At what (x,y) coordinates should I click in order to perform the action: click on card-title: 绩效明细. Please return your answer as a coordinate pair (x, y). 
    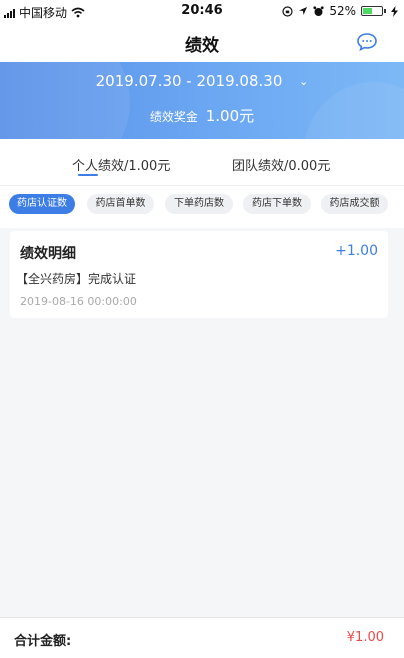
    Looking at the image, I should click on (48, 254).